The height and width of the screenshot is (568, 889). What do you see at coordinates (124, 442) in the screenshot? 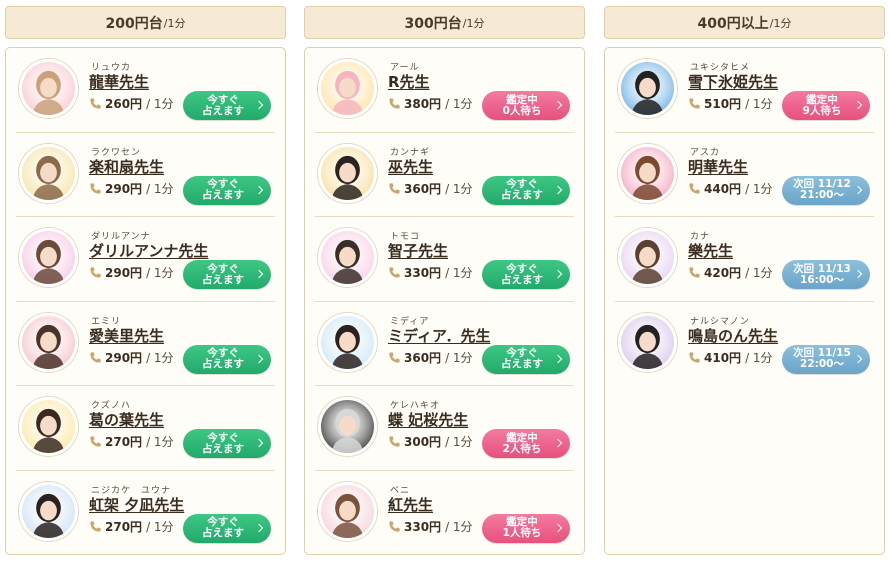
I see `price-value: 270円` at bounding box center [124, 442].